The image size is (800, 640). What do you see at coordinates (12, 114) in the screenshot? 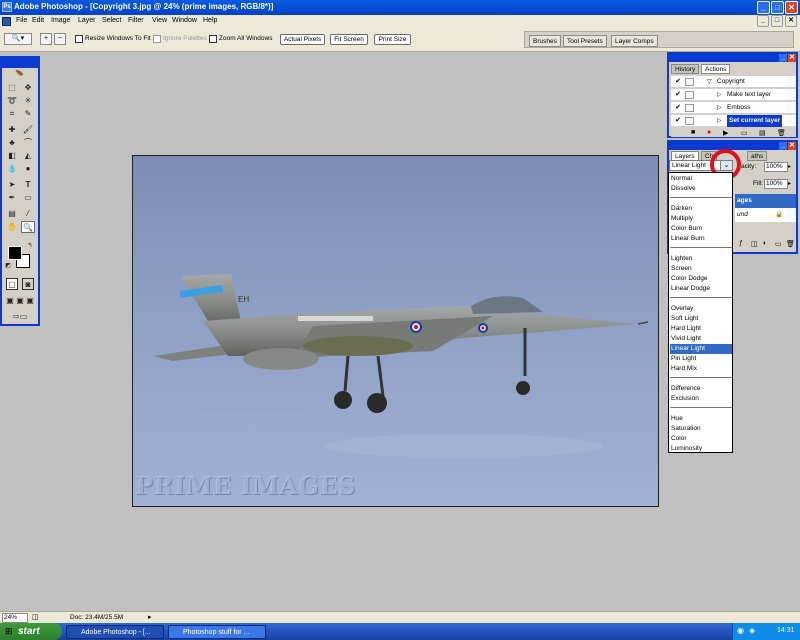
I see `crop-tool-icon: ⌗` at bounding box center [12, 114].